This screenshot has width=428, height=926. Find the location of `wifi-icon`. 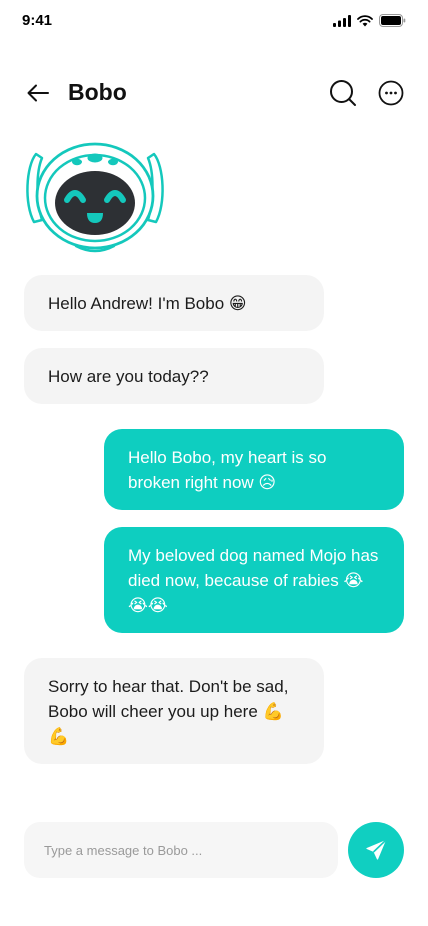

wifi-icon is located at coordinates (365, 20).